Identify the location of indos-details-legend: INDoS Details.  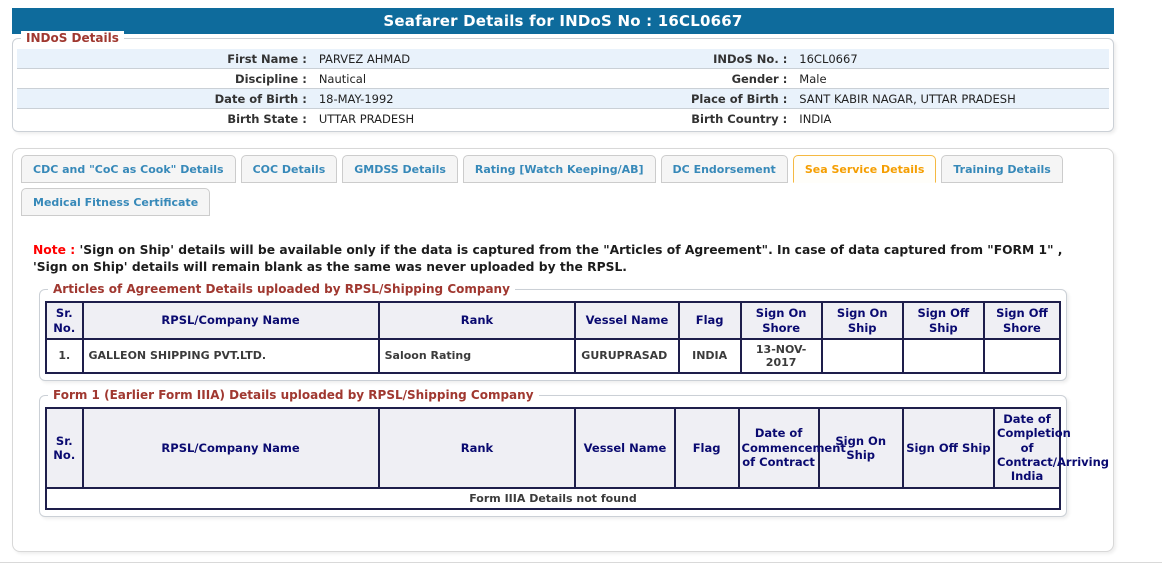
(72, 38).